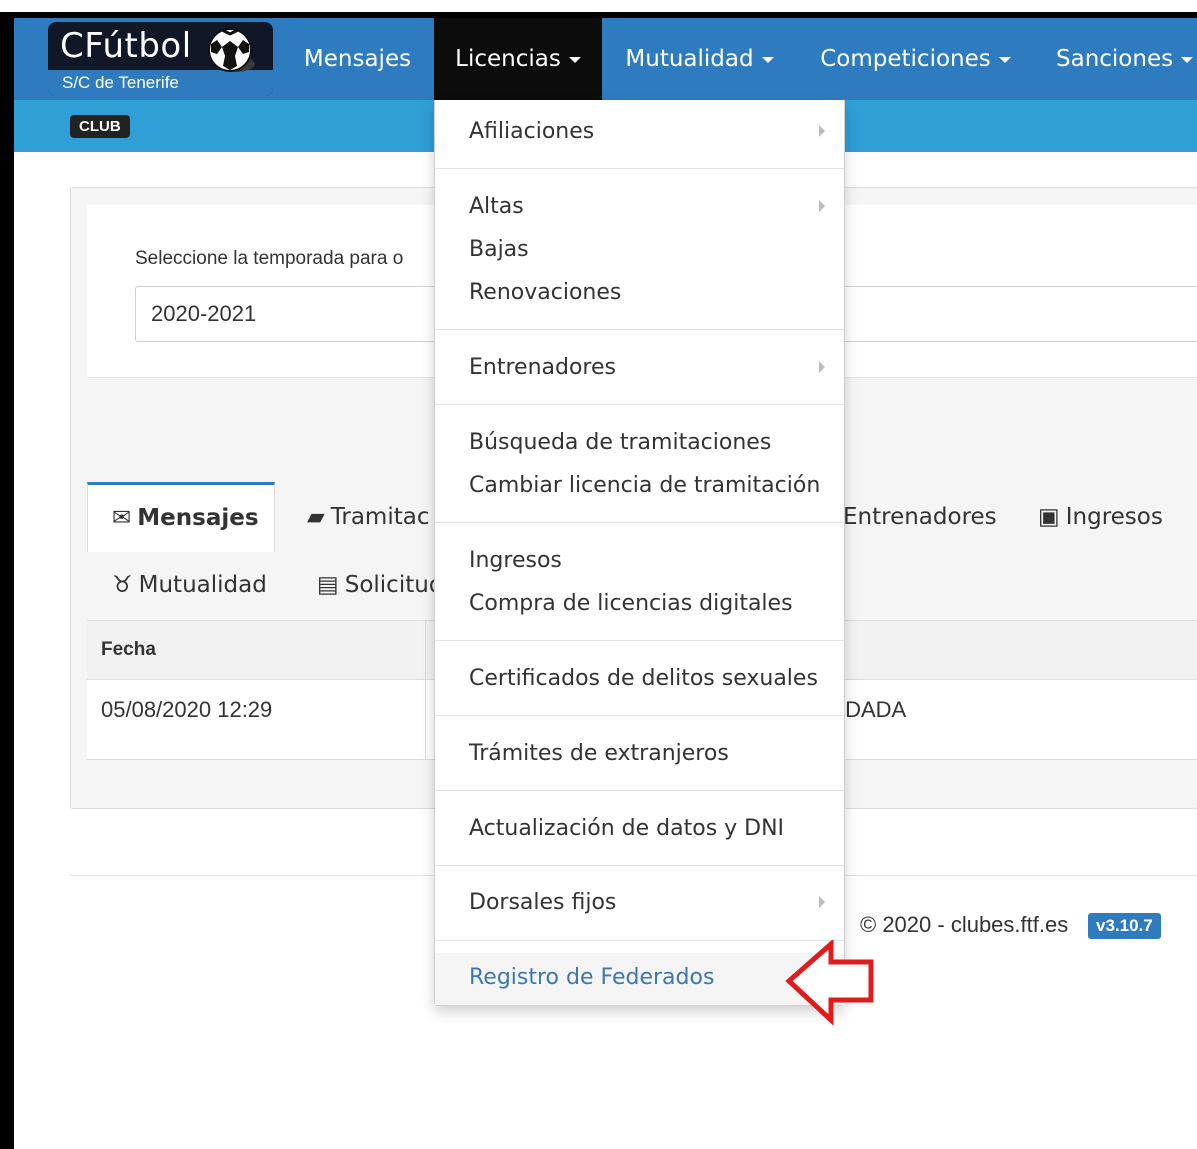 This screenshot has width=1197, height=1149. I want to click on menu-item-registro-federados: Registro de Federados, so click(591, 977).